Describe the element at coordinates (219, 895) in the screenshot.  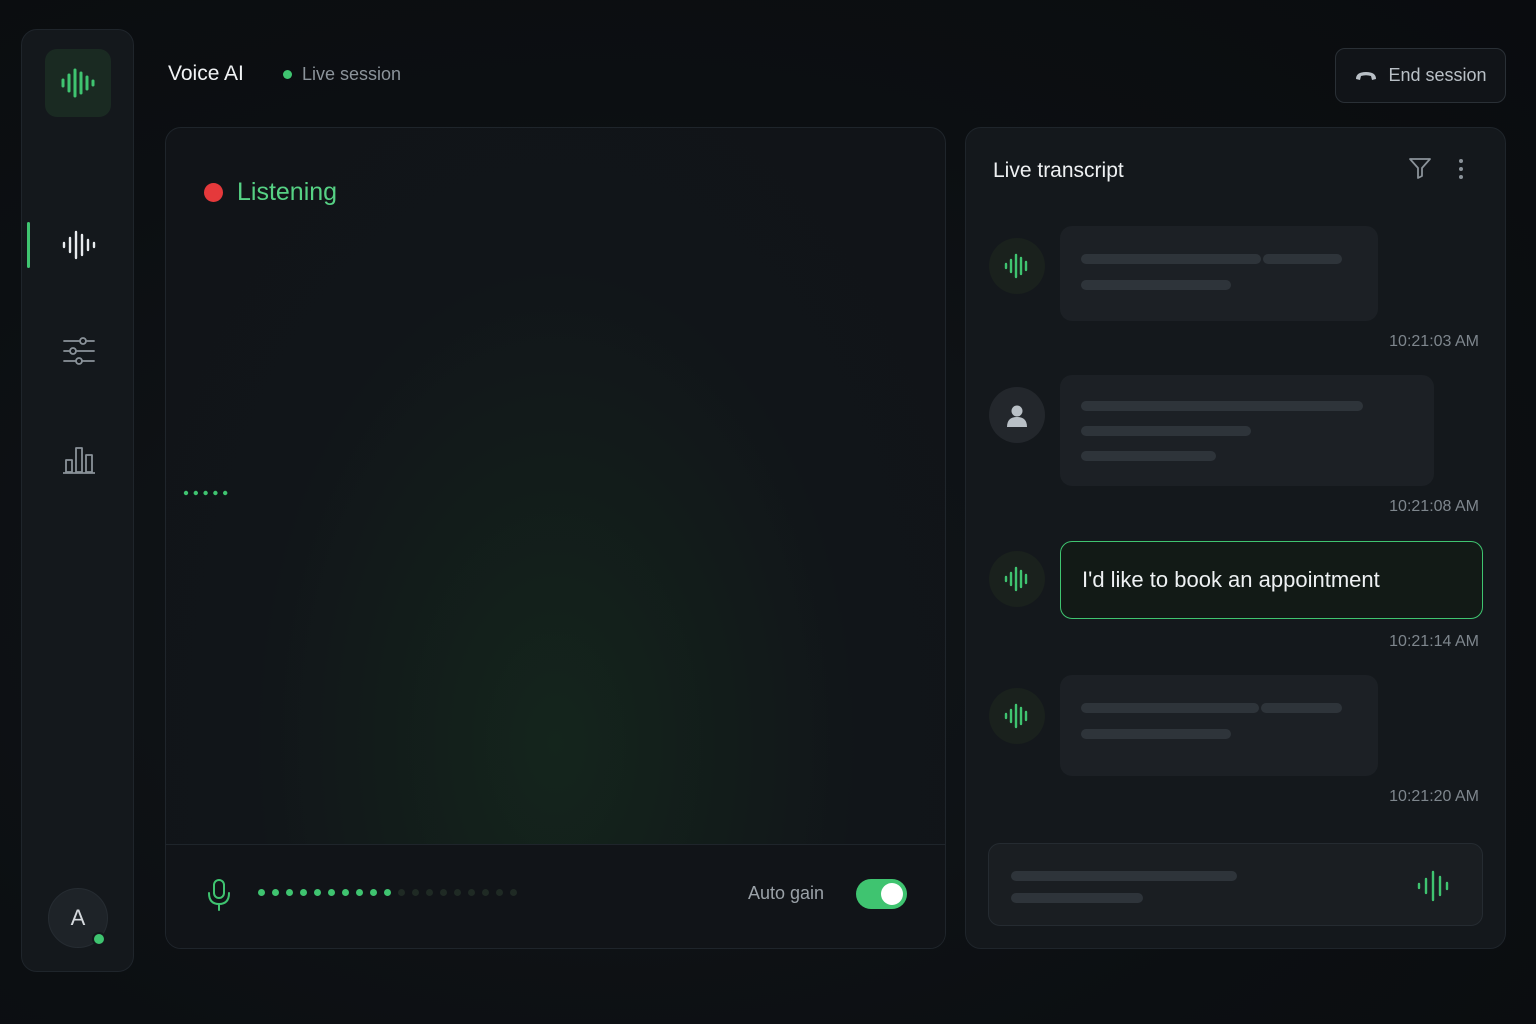
I see `microphone-icon` at that location.